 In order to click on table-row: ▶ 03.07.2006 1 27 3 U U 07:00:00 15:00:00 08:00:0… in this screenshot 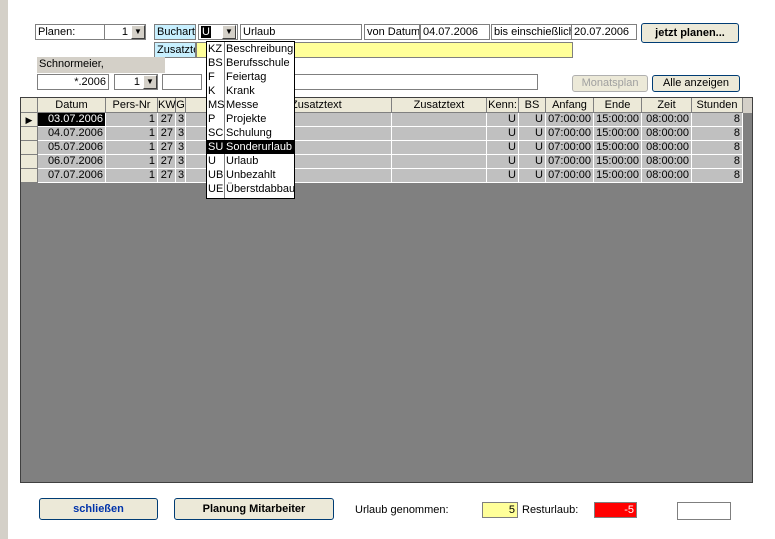, I will do `click(386, 120)`.